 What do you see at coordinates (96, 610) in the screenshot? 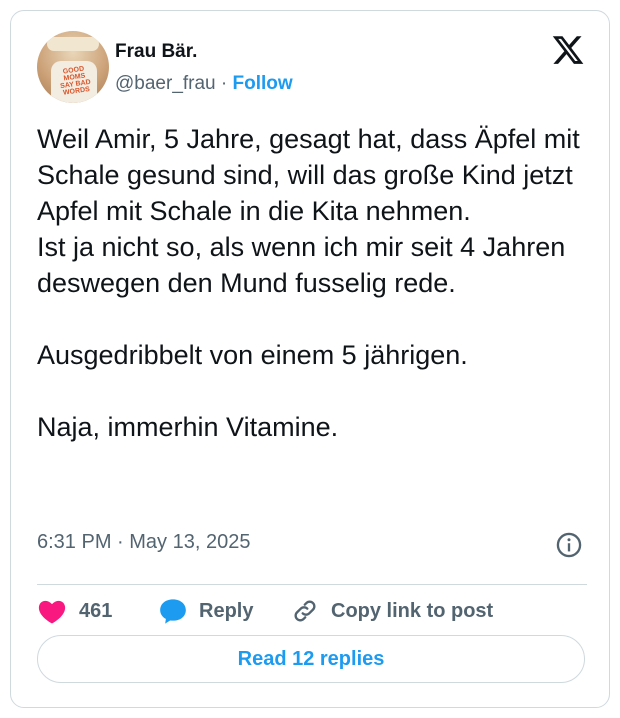
I see `like-count: 461` at bounding box center [96, 610].